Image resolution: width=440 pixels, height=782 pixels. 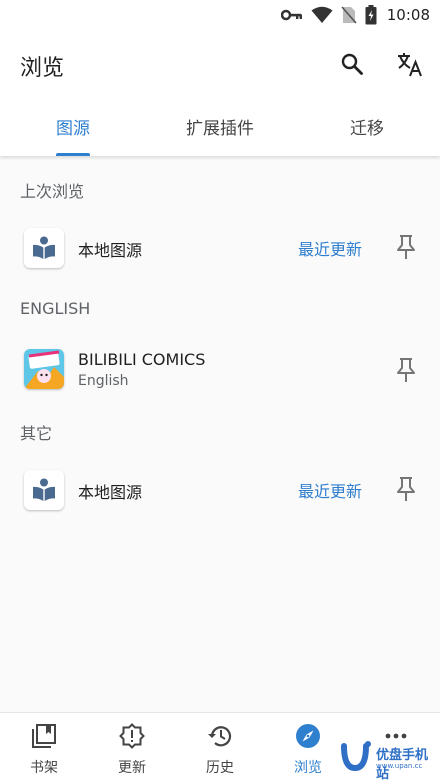 I want to click on section-header-last-used: 上次浏览, so click(x=52, y=191).